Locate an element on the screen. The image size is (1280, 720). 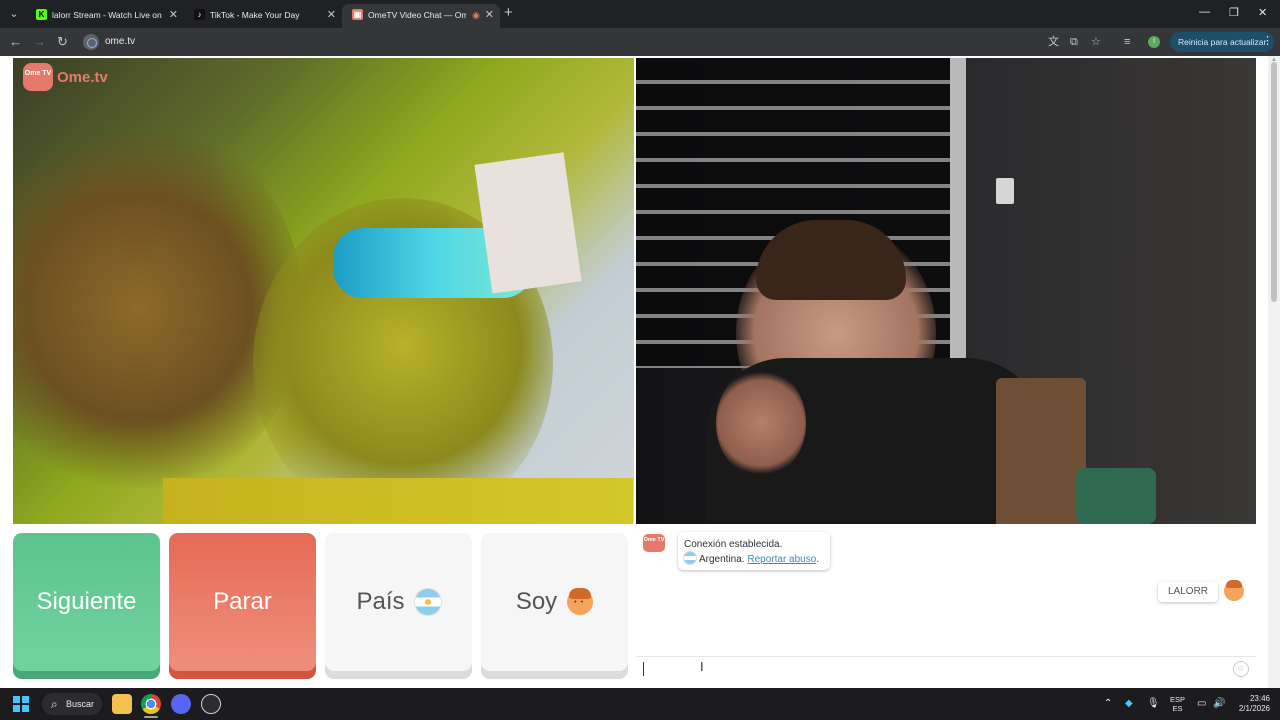
tab-kick-stream: K lalorr Stream - Watch Live on K ✕ is located at coordinates (105, 15).